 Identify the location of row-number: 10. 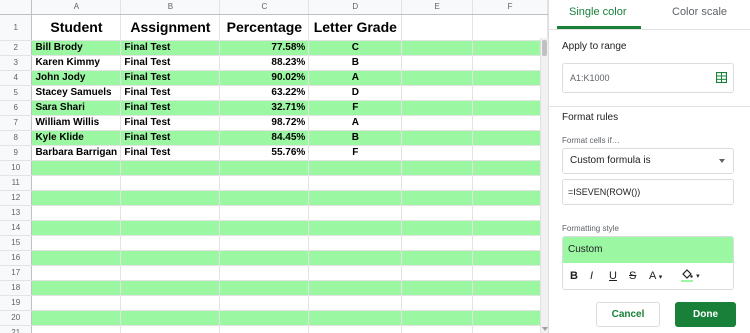
(16, 168).